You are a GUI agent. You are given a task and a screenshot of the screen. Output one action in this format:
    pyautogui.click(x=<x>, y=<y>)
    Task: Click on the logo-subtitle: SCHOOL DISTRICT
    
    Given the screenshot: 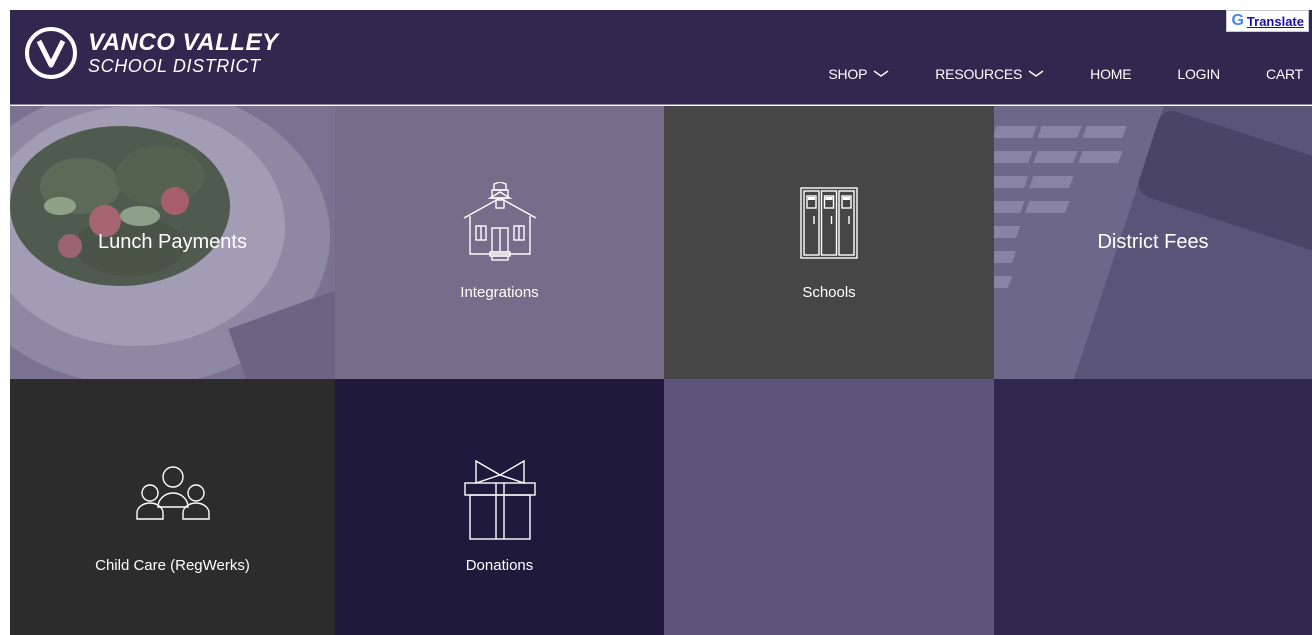 What is the action you would take?
    pyautogui.click(x=174, y=66)
    